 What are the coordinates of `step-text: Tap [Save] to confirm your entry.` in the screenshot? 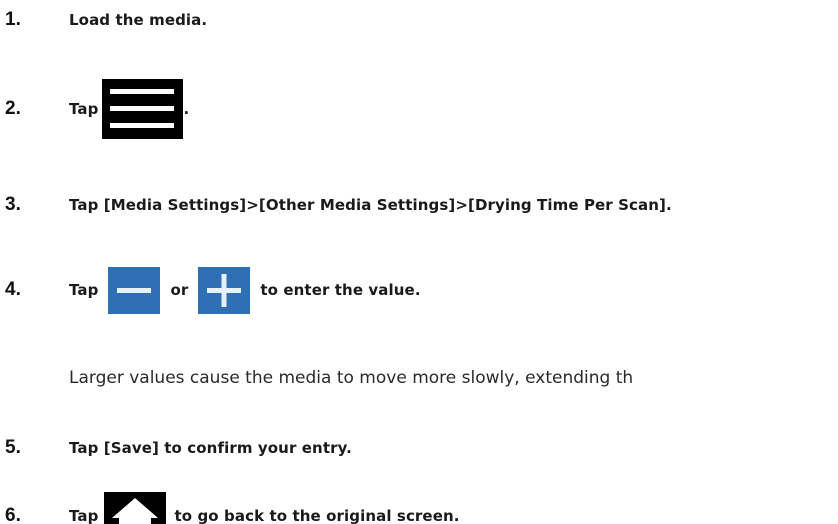 It's located at (210, 448).